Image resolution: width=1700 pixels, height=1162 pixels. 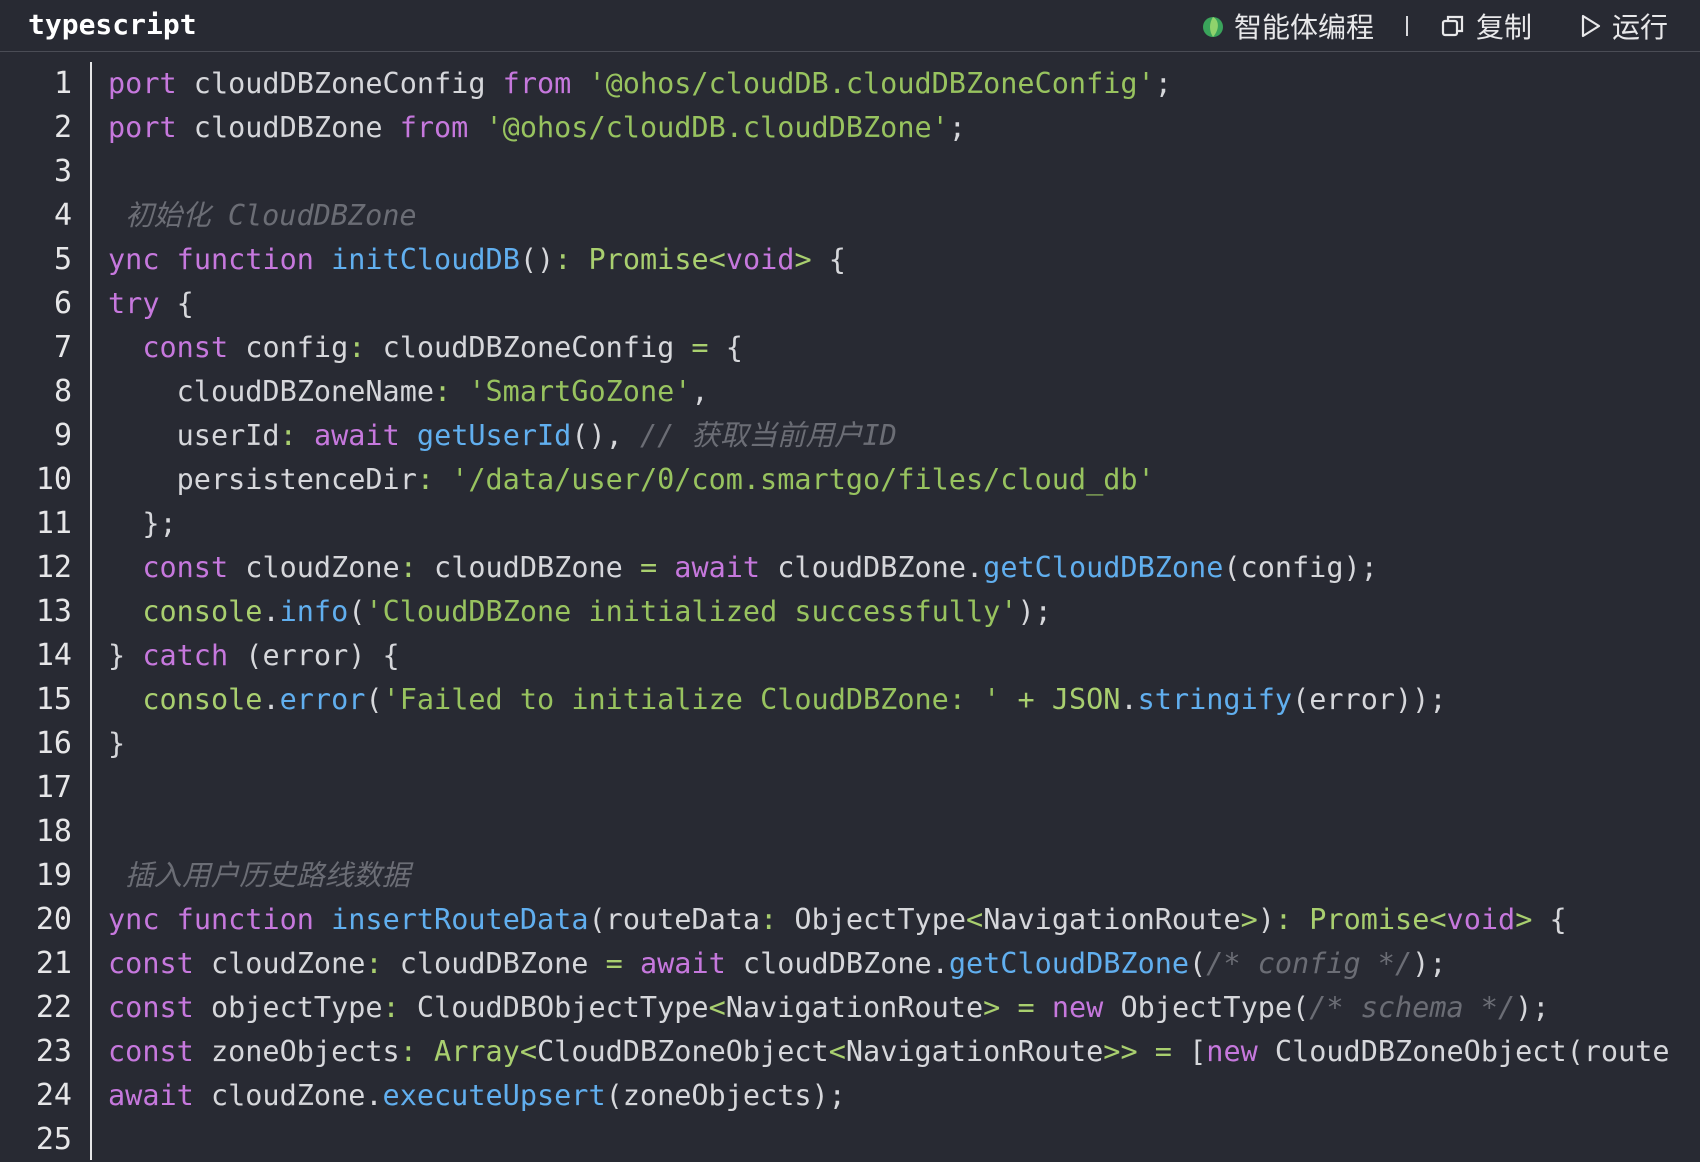 I want to click on line-number: 22, so click(x=53, y=1007).